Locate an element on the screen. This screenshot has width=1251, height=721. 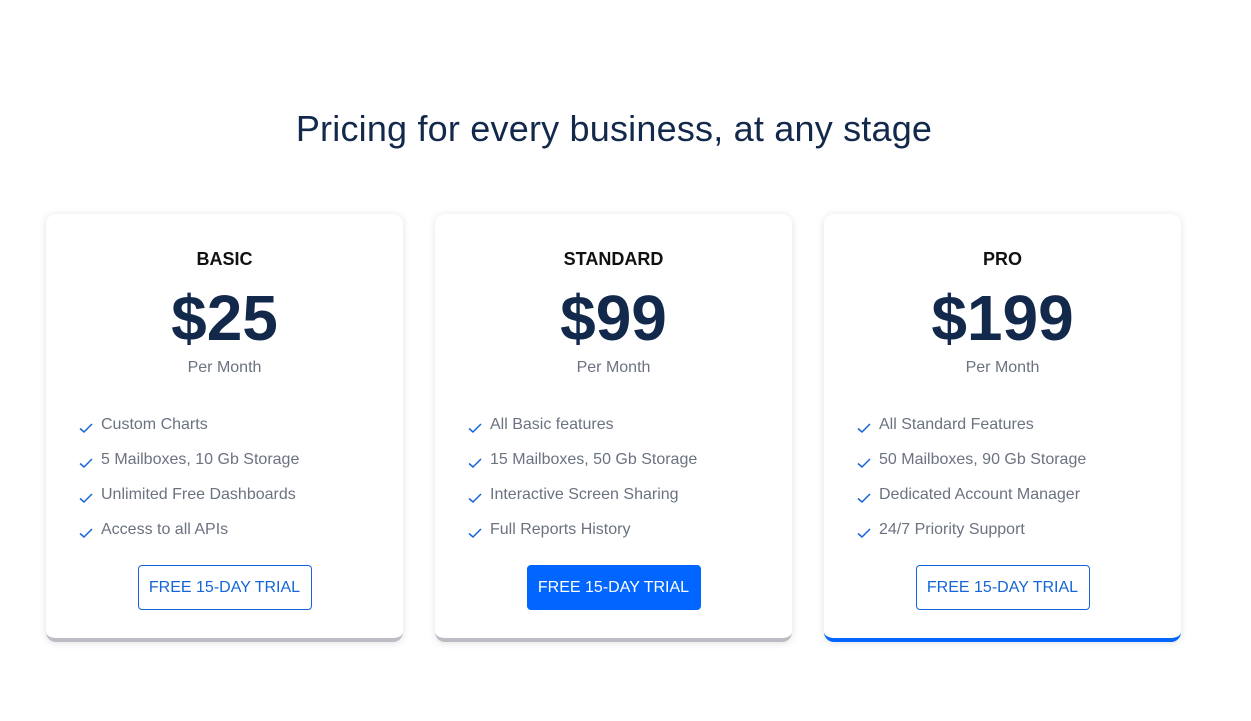
feature-item: Interactive Screen Sharing is located at coordinates (582, 494).